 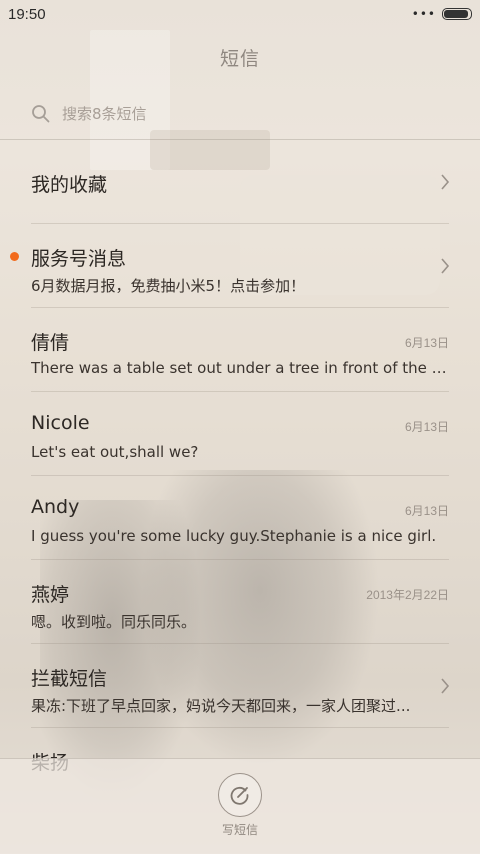 I want to click on status-bar: 19:50 •••, so click(x=240, y=14).